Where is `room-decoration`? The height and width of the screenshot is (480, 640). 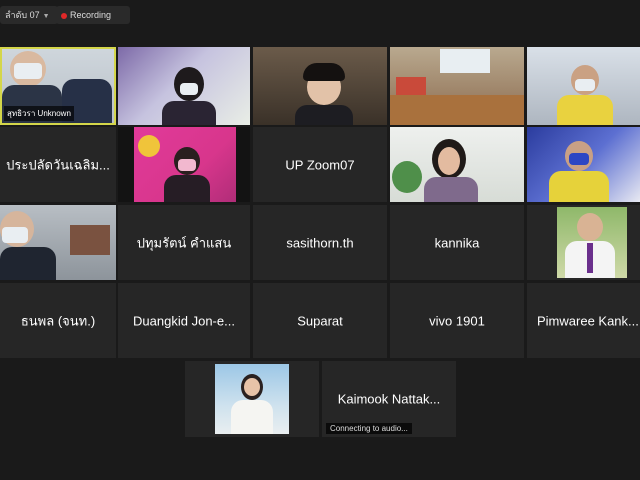 room-decoration is located at coordinates (411, 86).